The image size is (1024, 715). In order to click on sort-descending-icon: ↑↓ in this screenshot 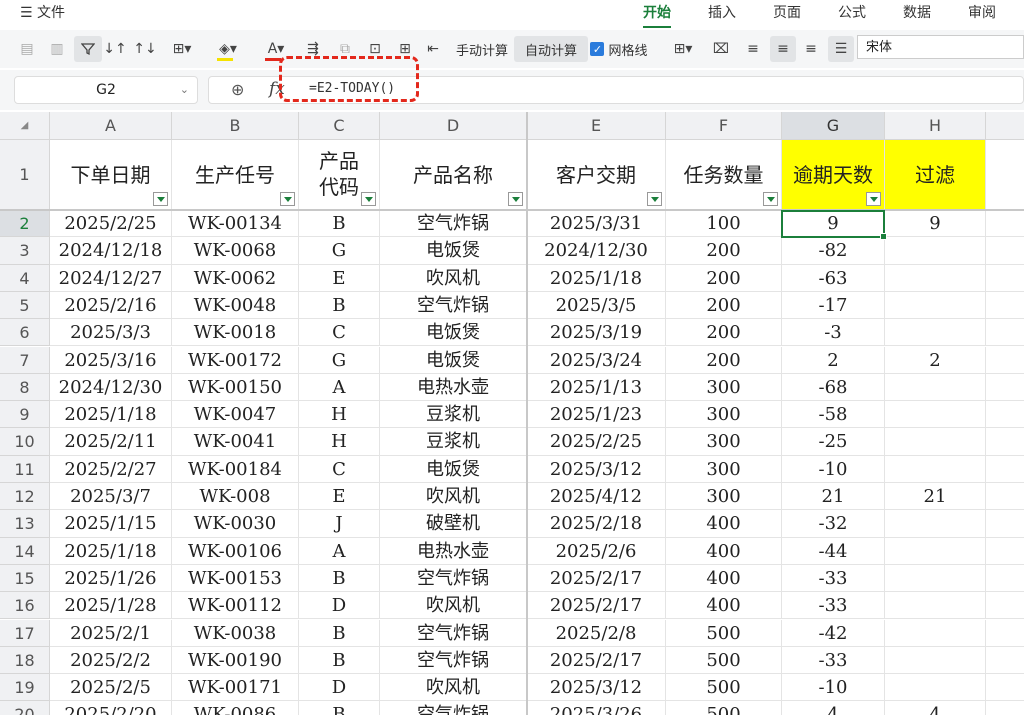, I will do `click(144, 49)`.